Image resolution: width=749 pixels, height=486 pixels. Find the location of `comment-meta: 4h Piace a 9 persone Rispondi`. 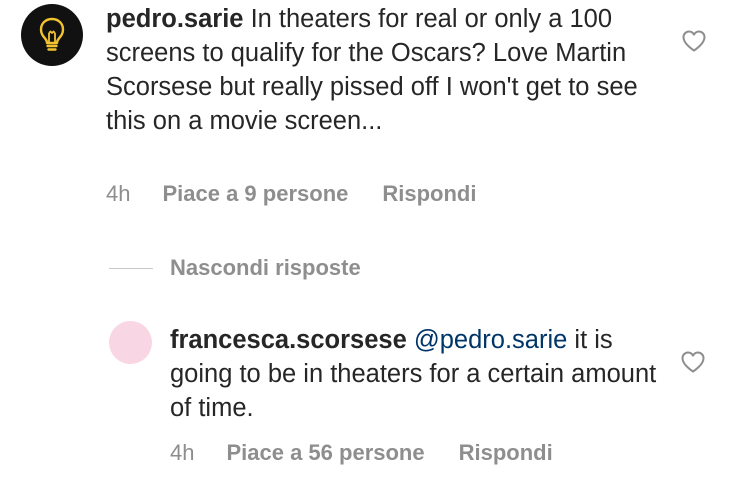

comment-meta: 4h Piace a 9 persone Rispondi is located at coordinates (291, 194).